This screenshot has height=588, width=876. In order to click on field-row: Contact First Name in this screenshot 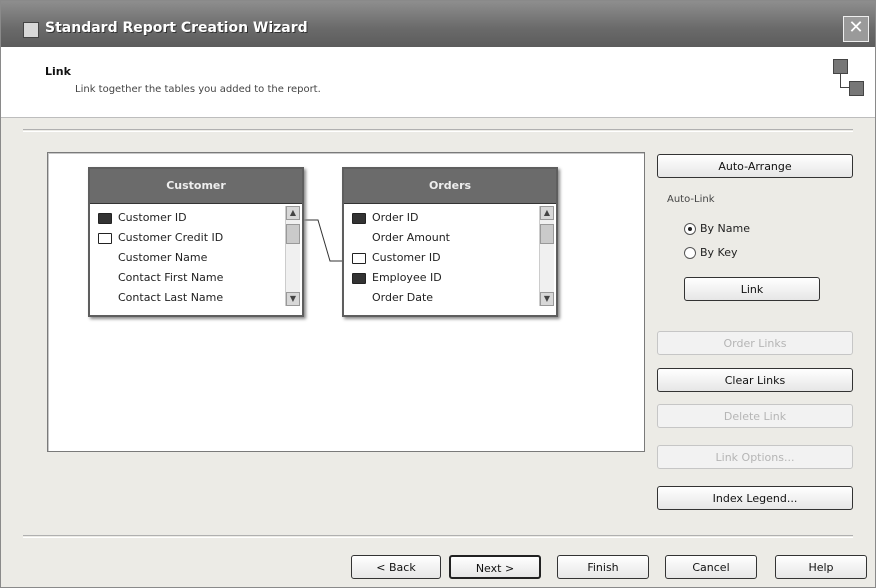, I will do `click(196, 278)`.